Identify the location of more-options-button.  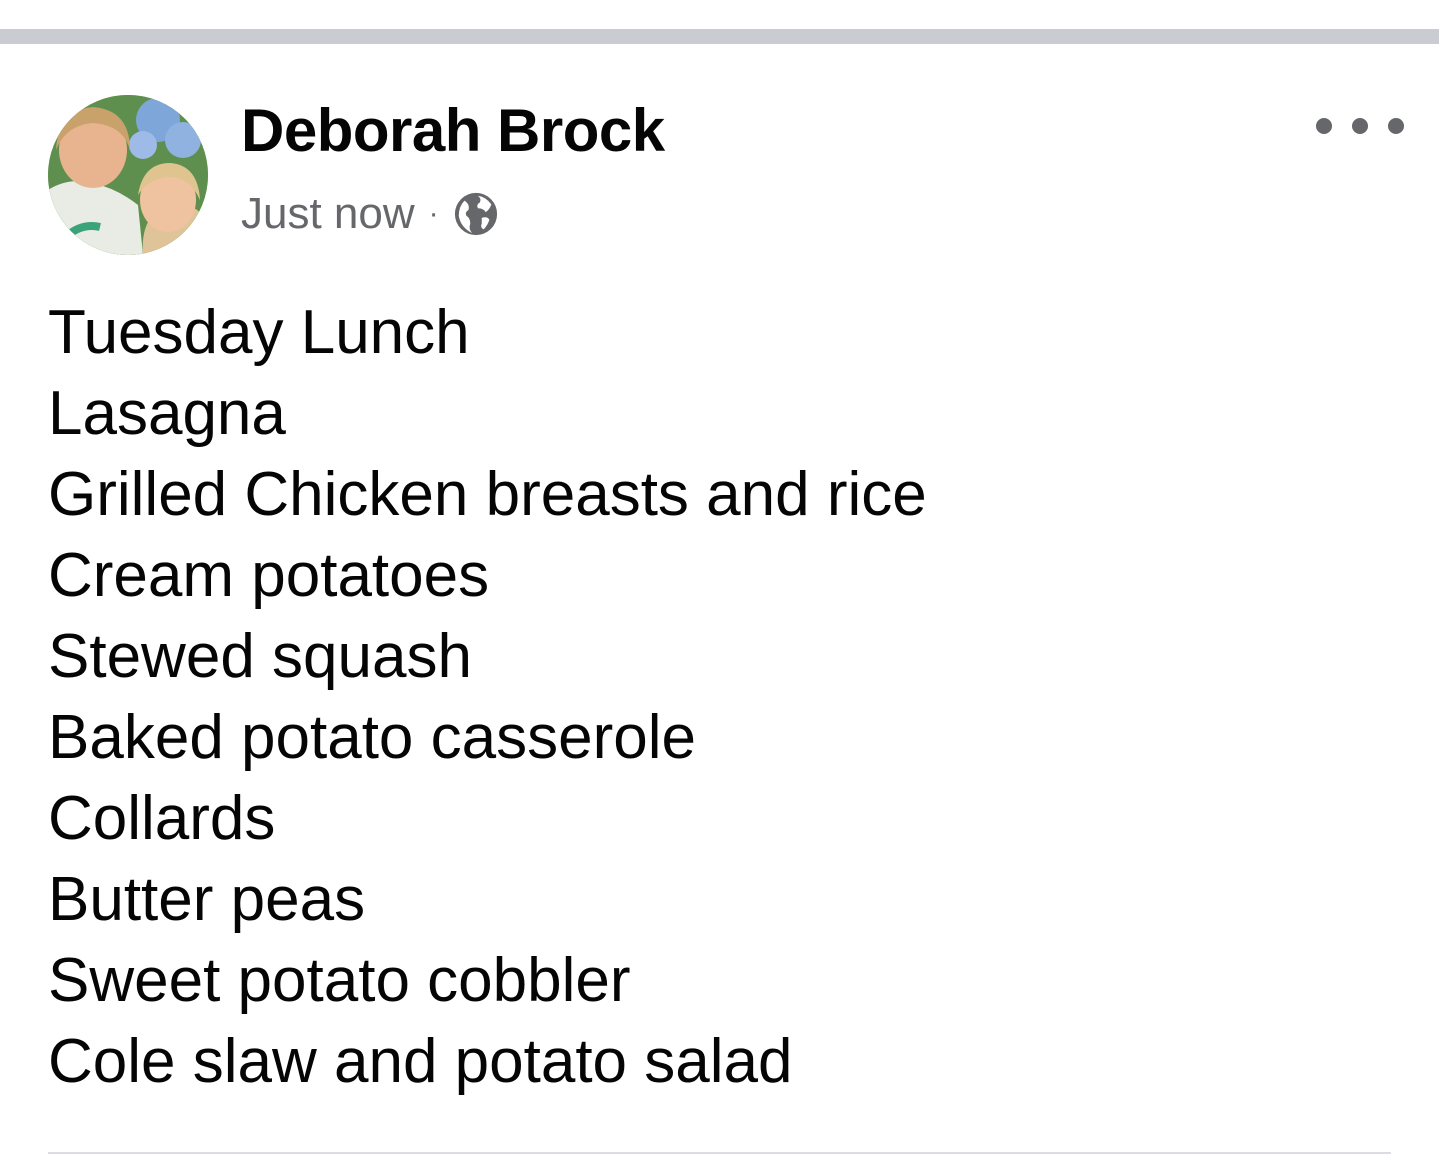
(1360, 126).